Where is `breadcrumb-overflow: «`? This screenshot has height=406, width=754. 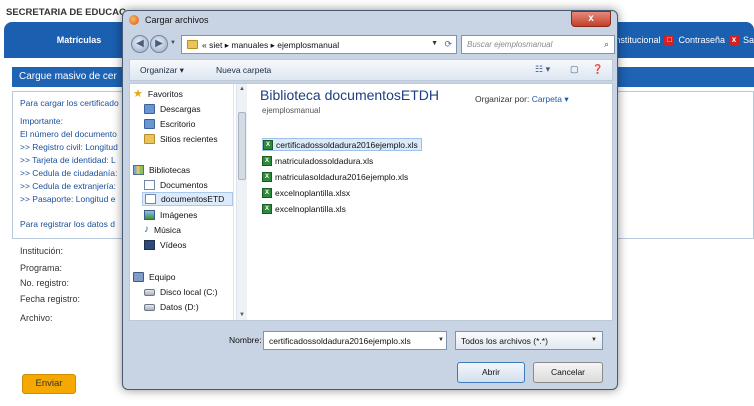
breadcrumb-overflow: « is located at coordinates (204, 45).